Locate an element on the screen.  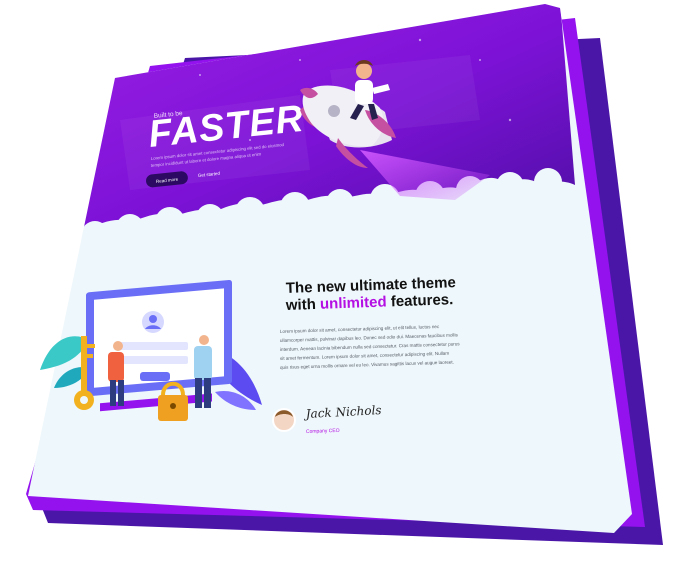
author-avatar is located at coordinates (284, 420).